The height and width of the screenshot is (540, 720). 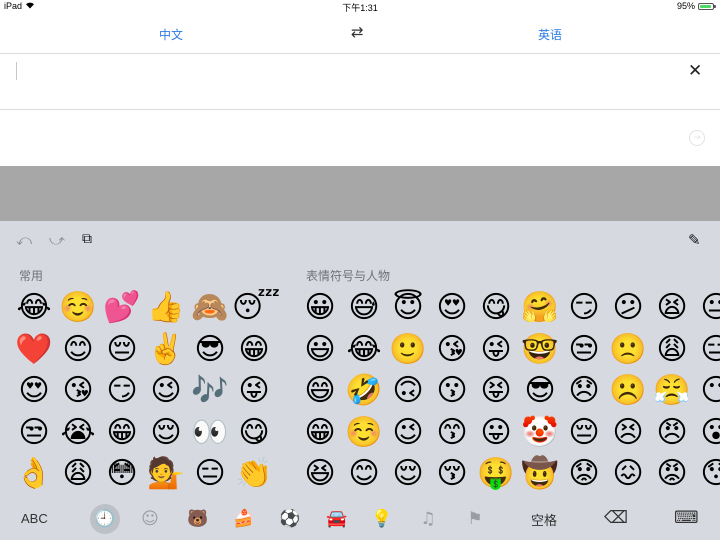 I want to click on target-language-button: 英语, so click(x=550, y=34).